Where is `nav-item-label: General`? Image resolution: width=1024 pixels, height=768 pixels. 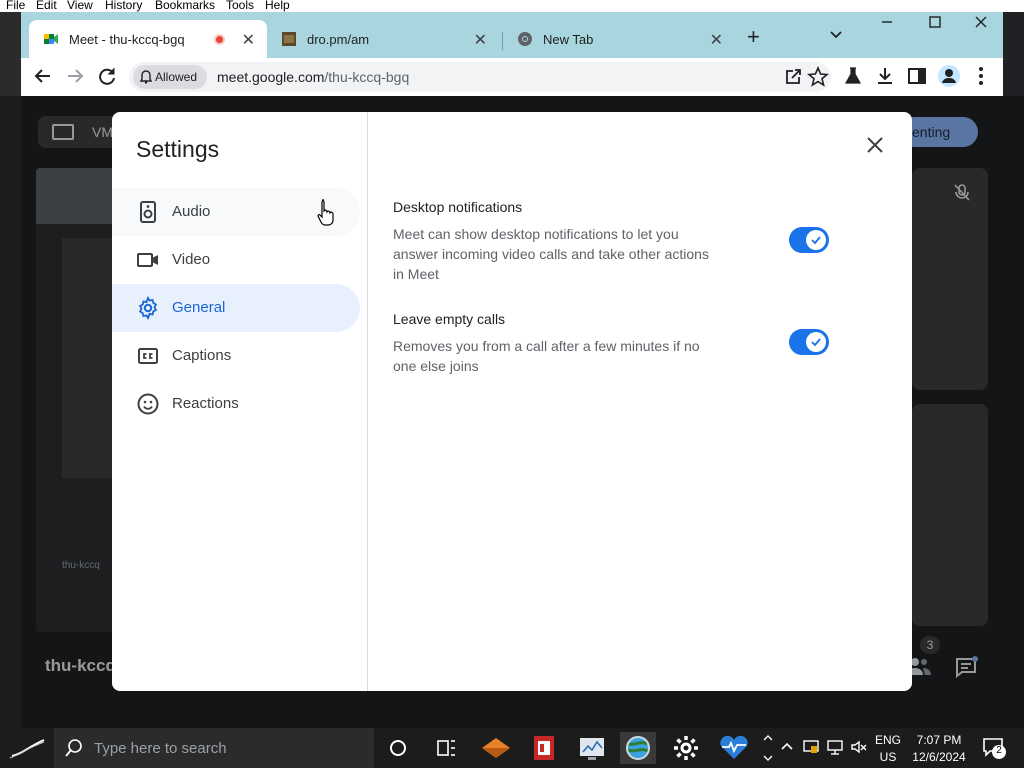
nav-item-label: General is located at coordinates (199, 307).